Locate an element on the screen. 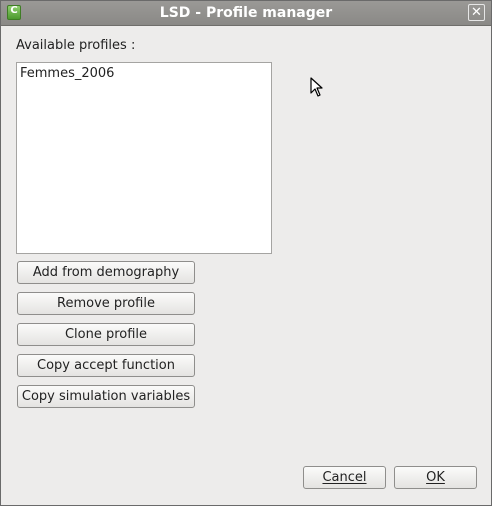  remove-profile-button: Remove profile is located at coordinates (106, 303).